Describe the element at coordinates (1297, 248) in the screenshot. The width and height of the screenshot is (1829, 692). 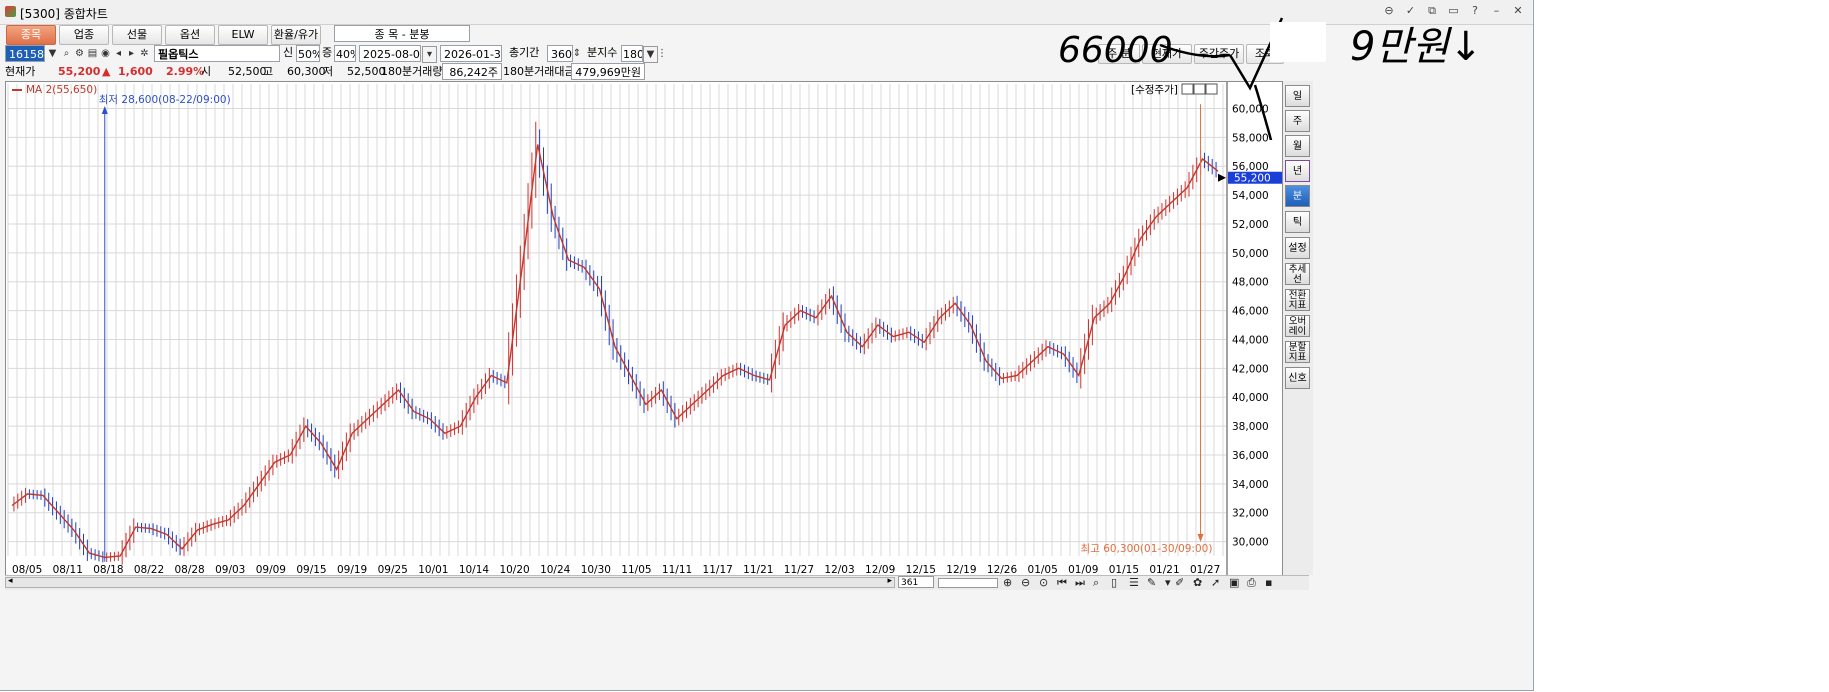
I see `settings-button: 설정` at that location.